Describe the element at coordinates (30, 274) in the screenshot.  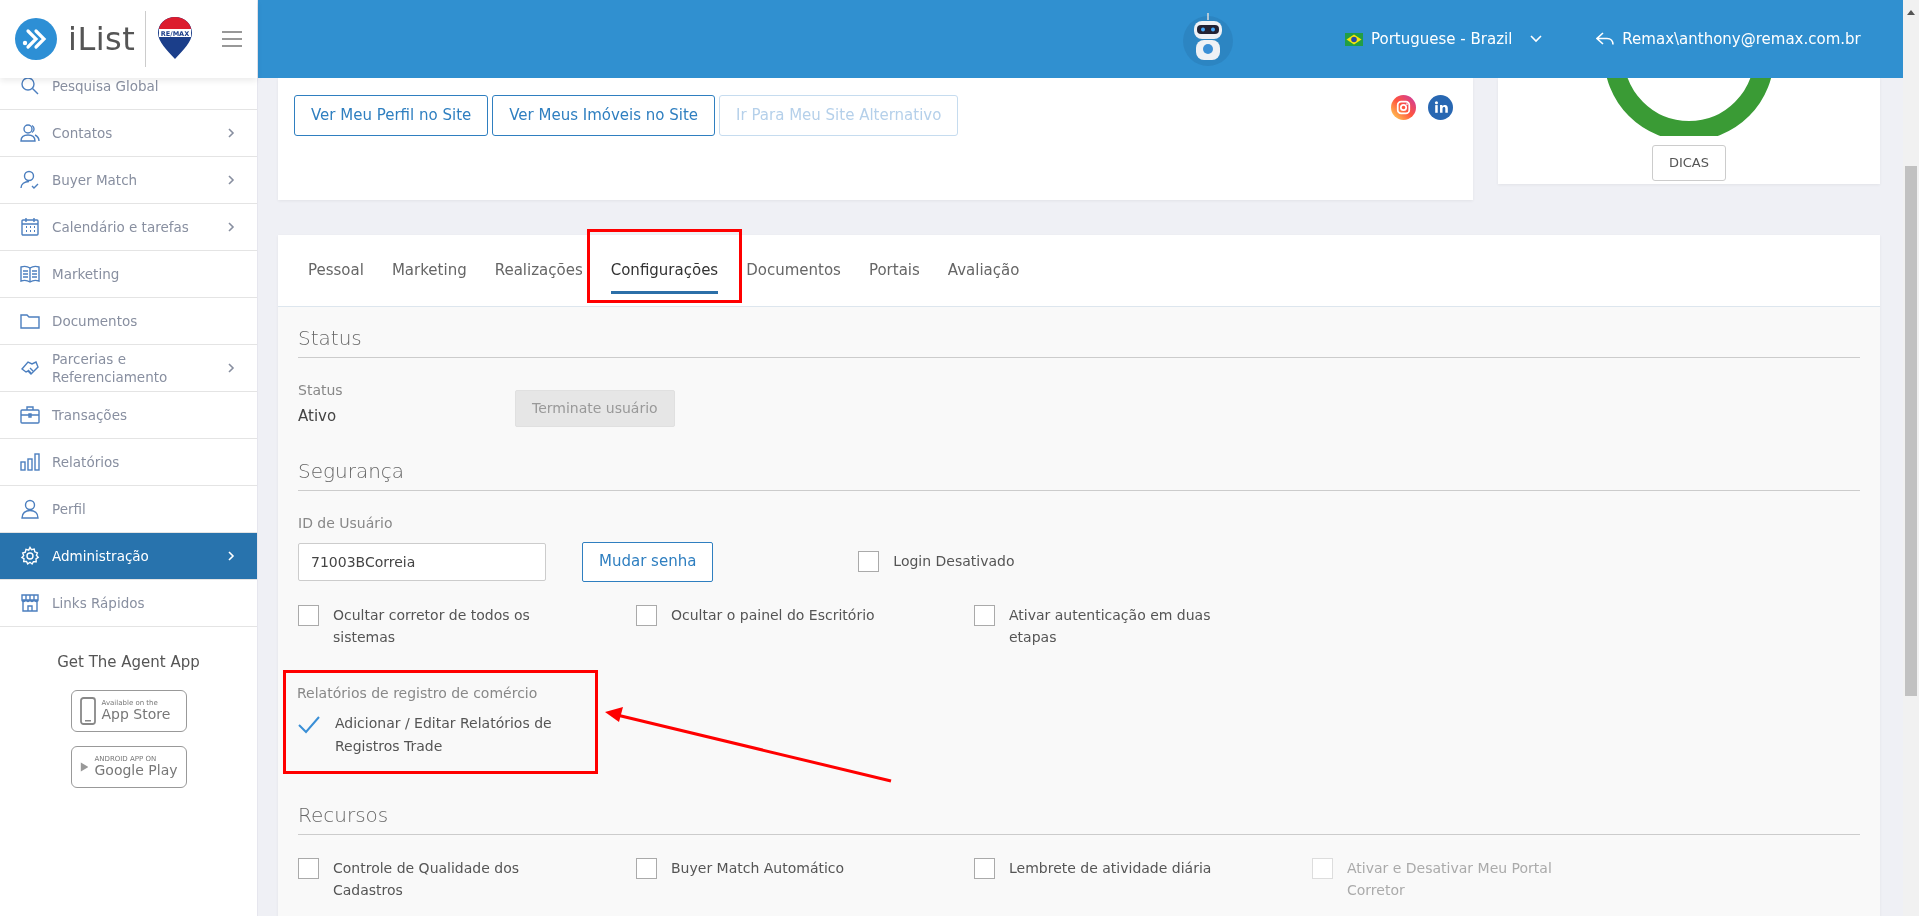
I see `book-icon` at that location.